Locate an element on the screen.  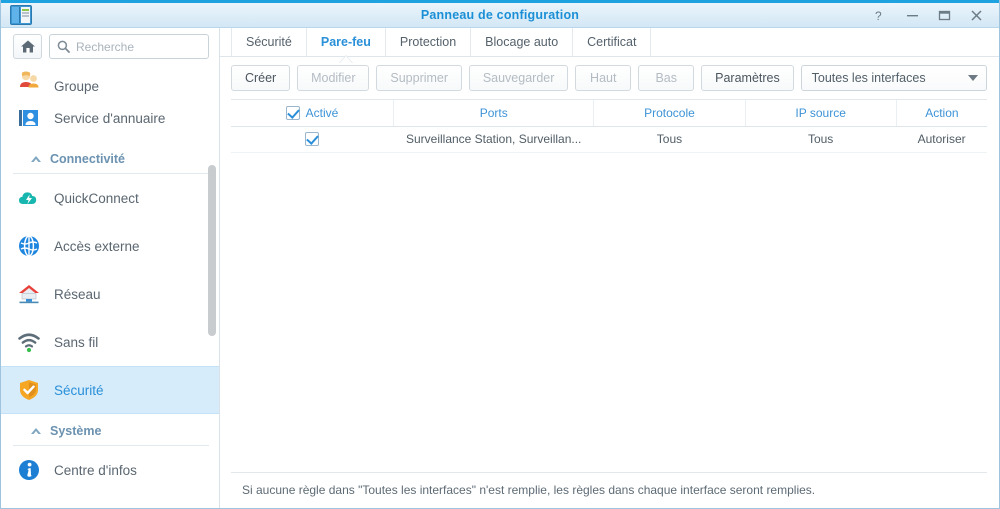
maximize-icon is located at coordinates (944, 15).